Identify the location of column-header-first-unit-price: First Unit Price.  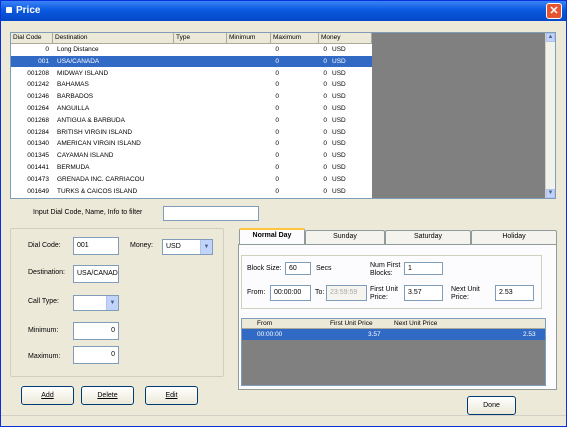
(351, 324).